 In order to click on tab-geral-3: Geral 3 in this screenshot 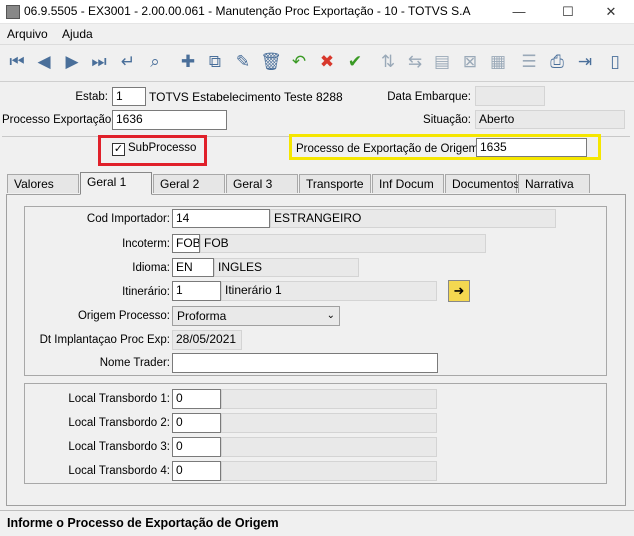, I will do `click(262, 183)`.